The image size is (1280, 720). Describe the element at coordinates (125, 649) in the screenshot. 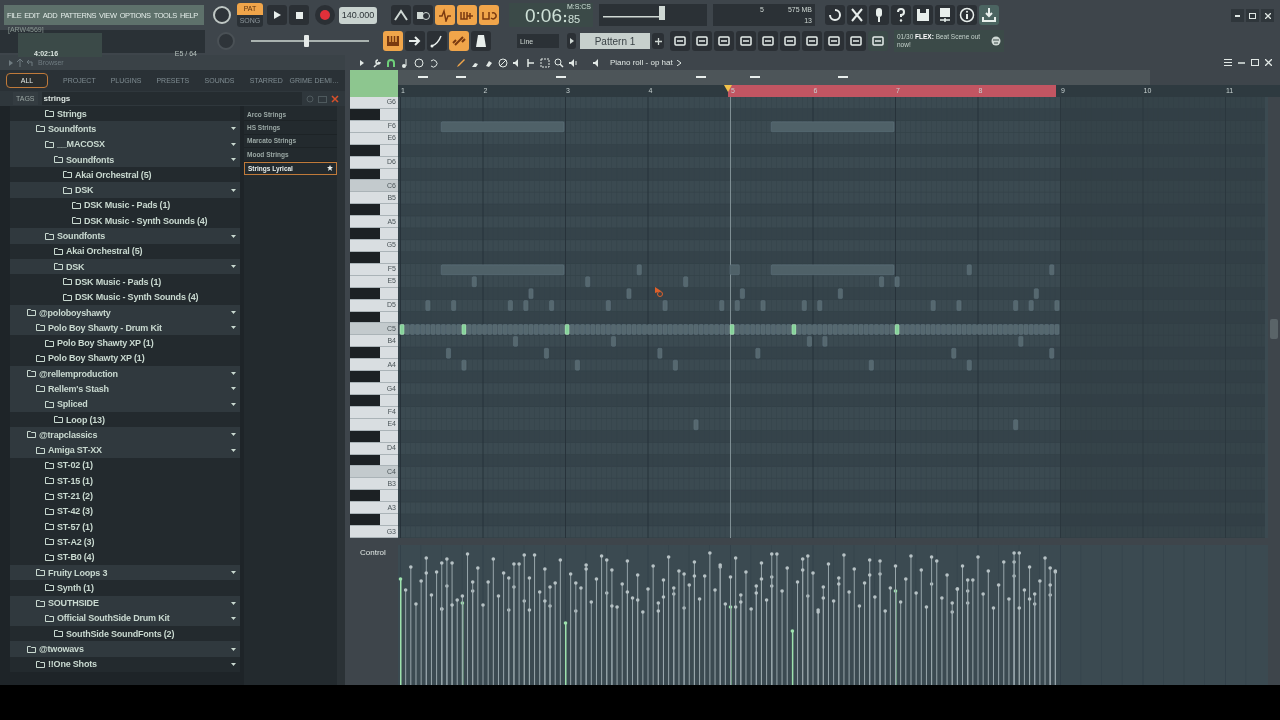

I see `folder-item: @twowavs` at that location.